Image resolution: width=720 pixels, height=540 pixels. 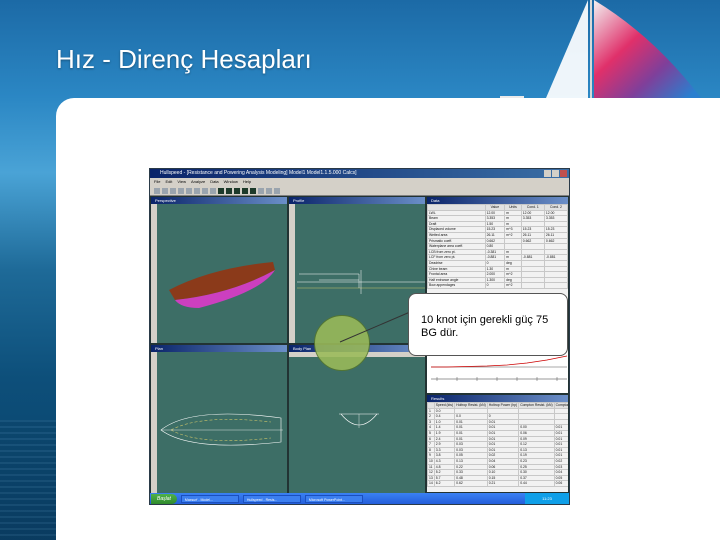 What do you see at coordinates (219, 200) in the screenshot?
I see `pane-title: Perspective` at bounding box center [219, 200].